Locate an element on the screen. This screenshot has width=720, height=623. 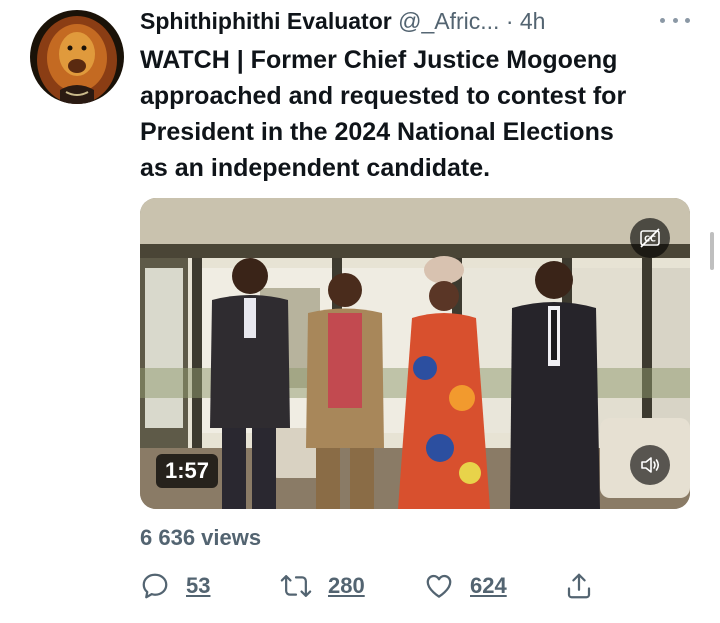
speaker-muted-icon is located at coordinates (650, 465).